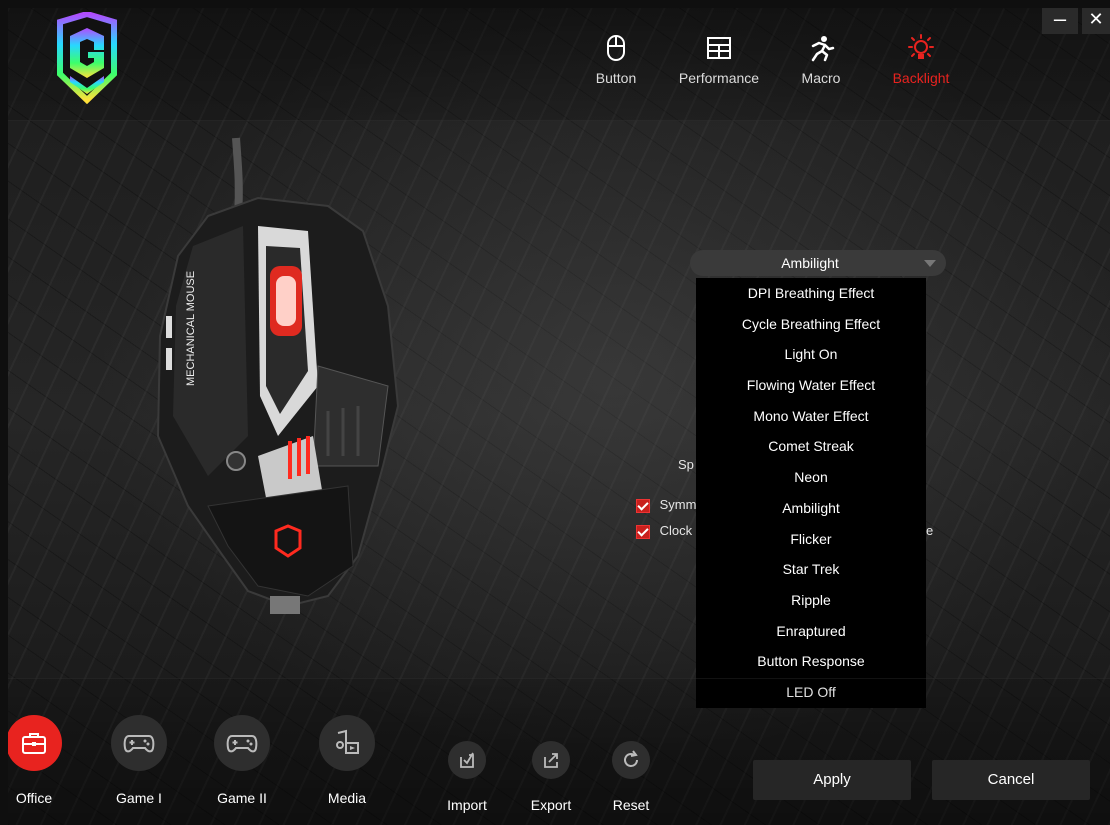  I want to click on effect-option: Cycle Breathing Effect, so click(811, 324).